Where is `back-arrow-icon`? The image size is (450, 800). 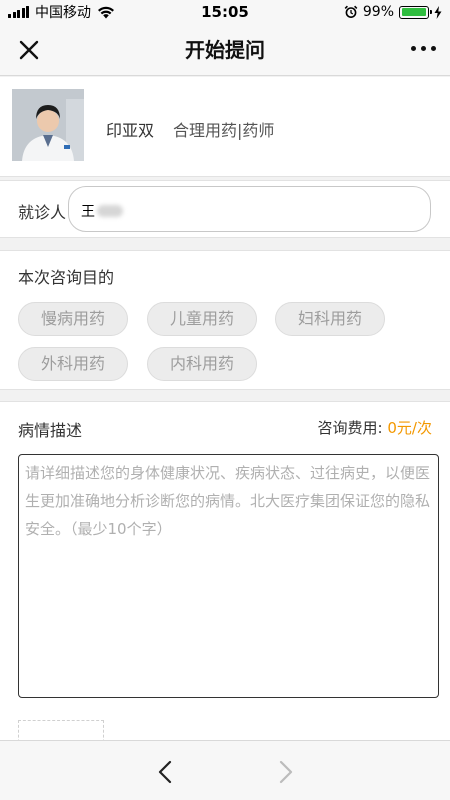
back-arrow-icon is located at coordinates (166, 772).